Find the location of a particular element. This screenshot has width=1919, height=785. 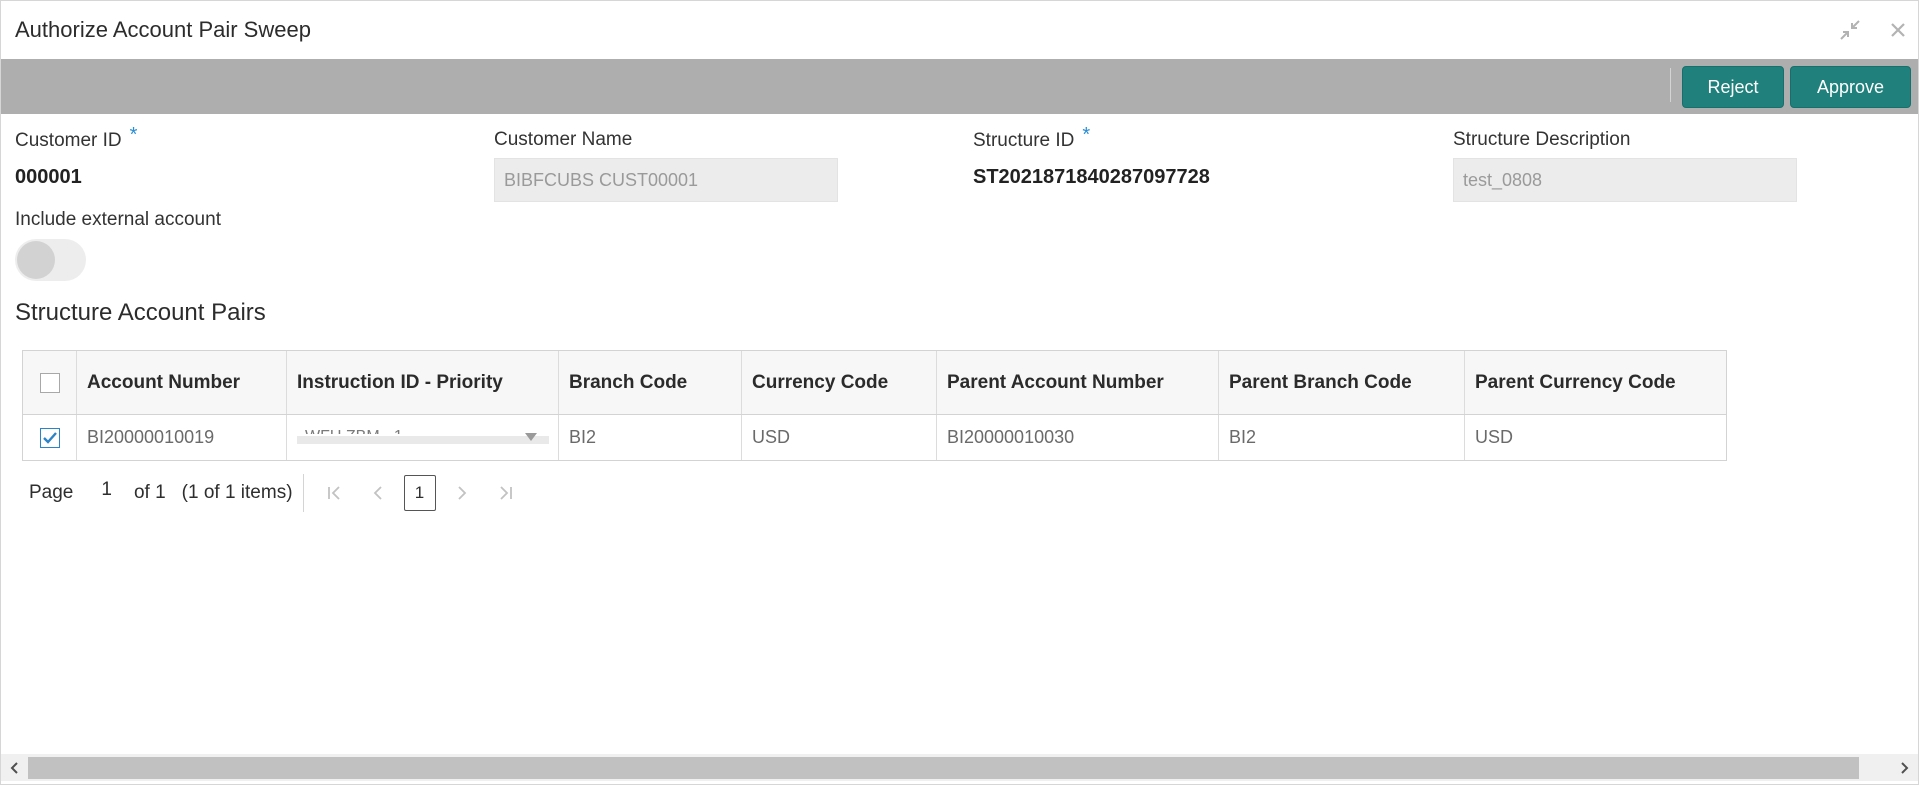

page-label: Page is located at coordinates (51, 492).